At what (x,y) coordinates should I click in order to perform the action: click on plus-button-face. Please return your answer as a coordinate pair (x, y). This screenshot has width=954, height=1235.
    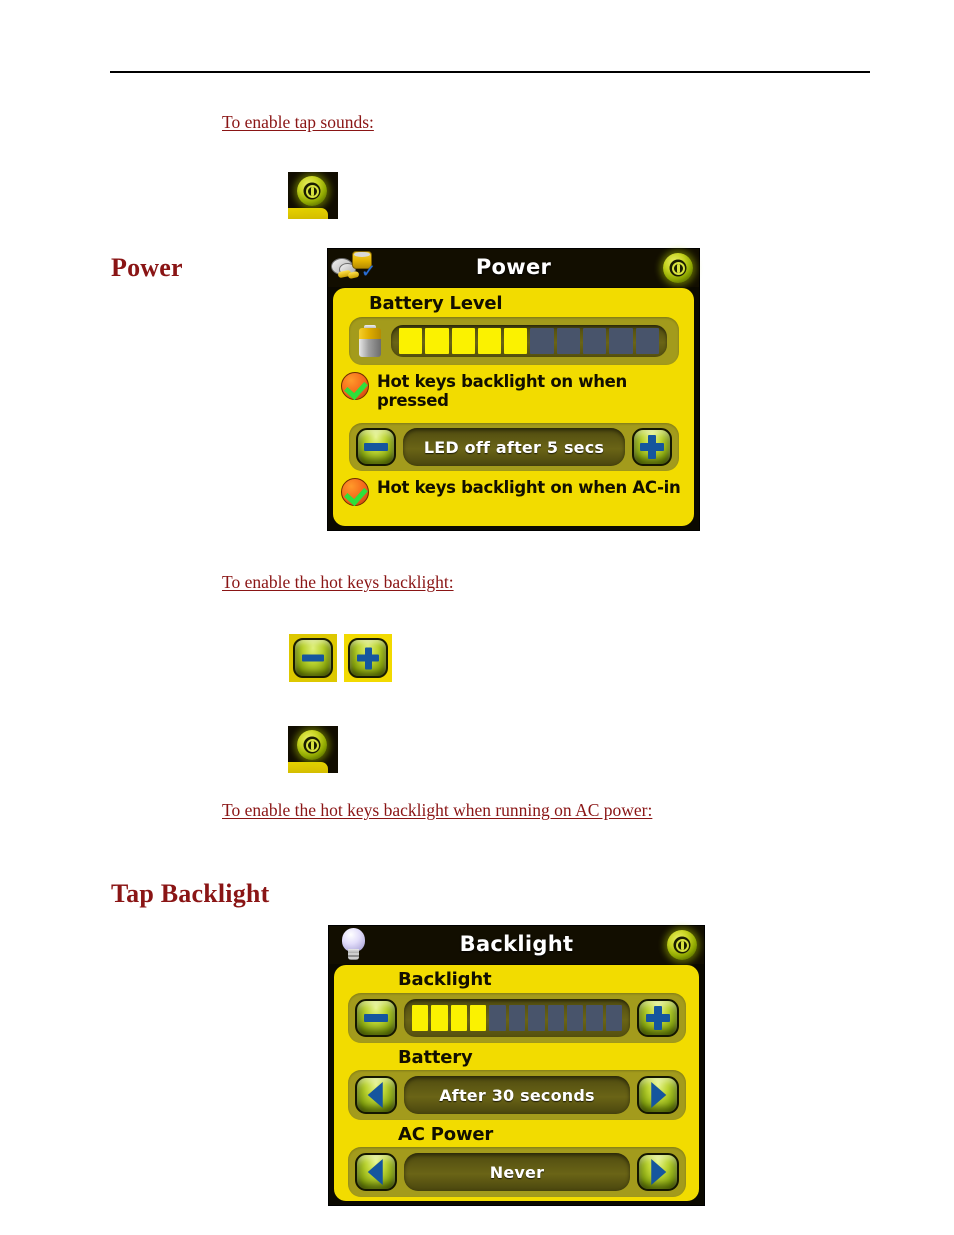
    Looking at the image, I should click on (368, 658).